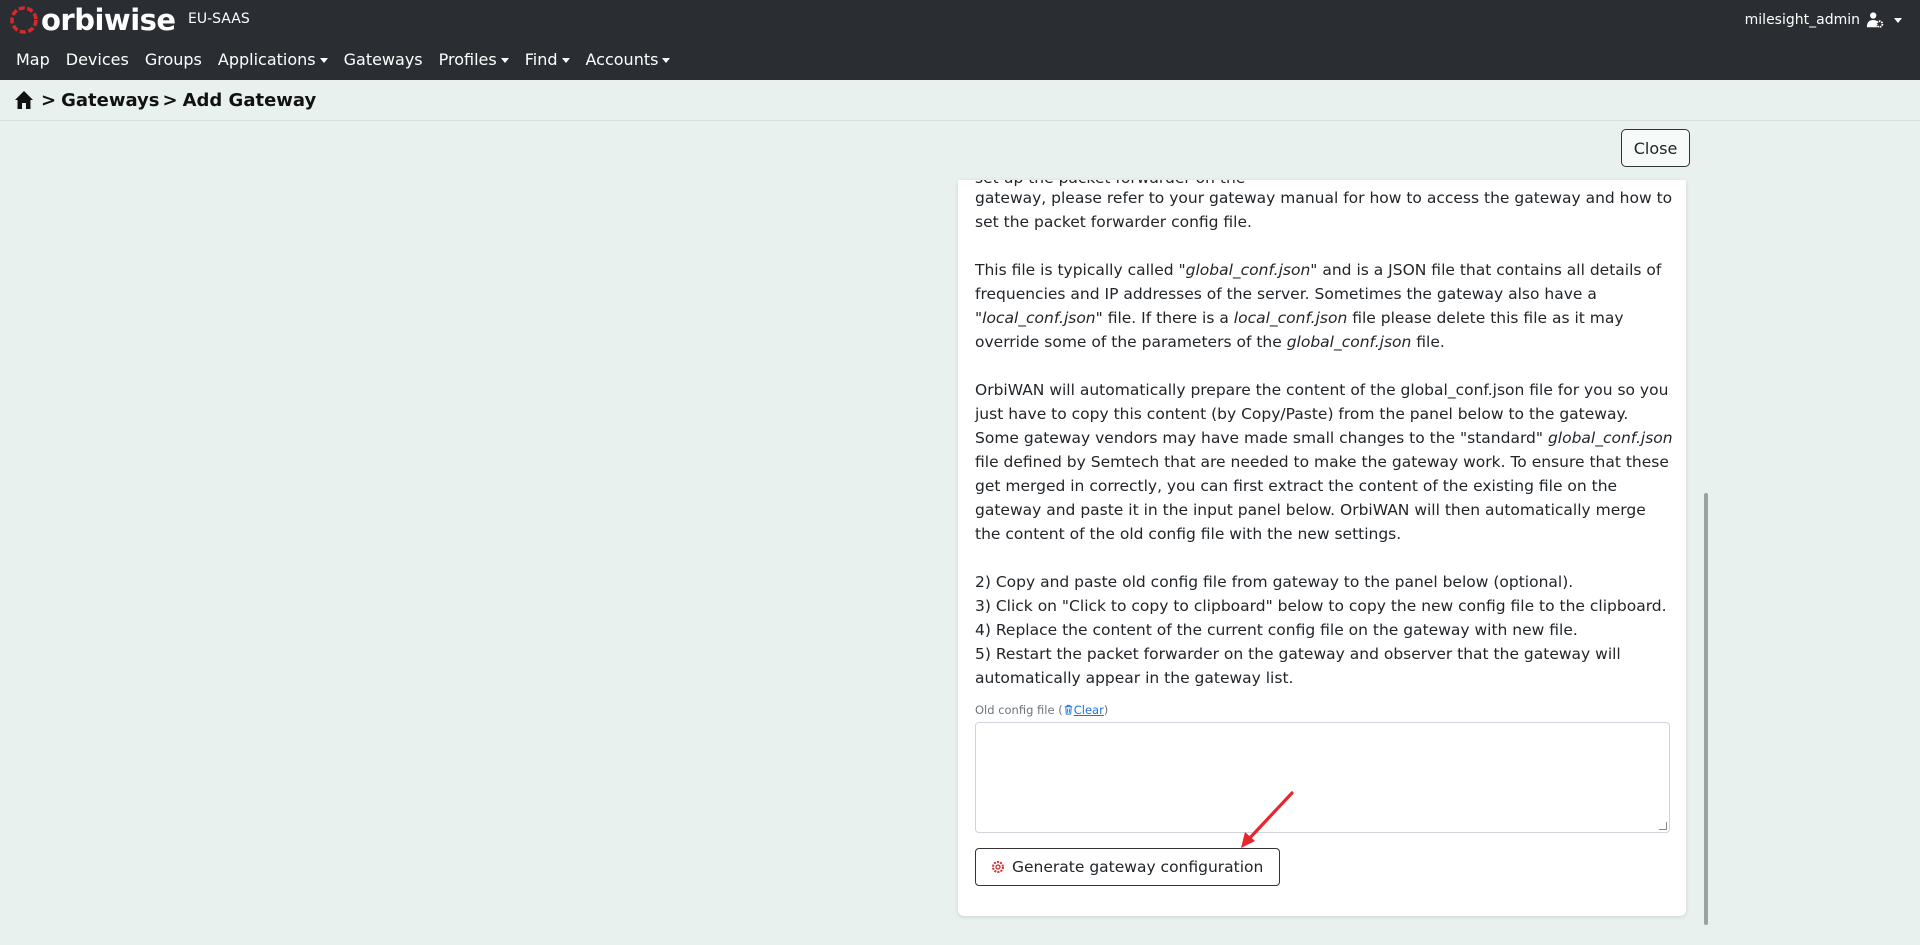 The image size is (1920, 945). Describe the element at coordinates (1042, 710) in the screenshot. I see `old-config-label: Old config file (Clear)` at that location.